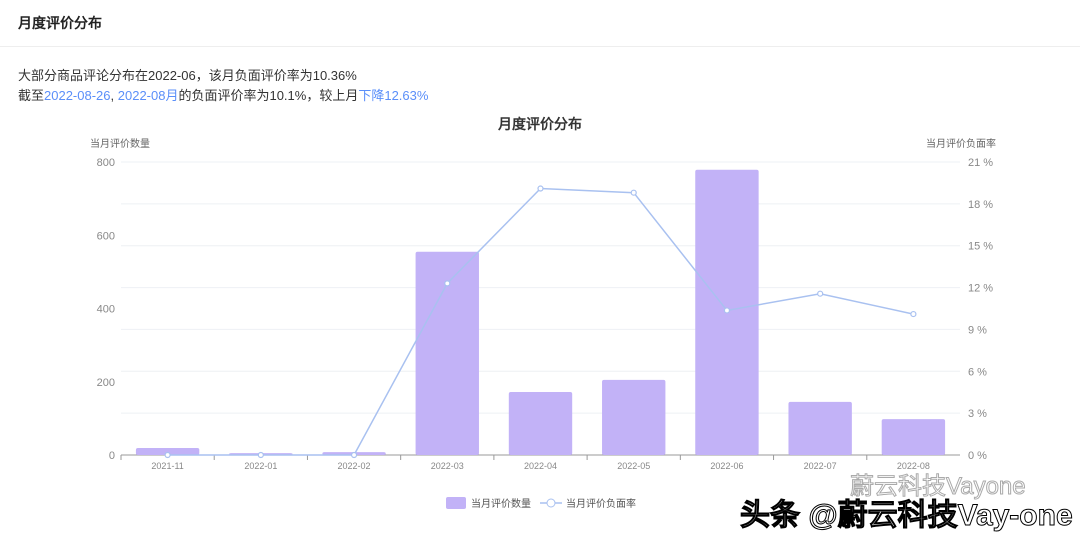  Describe the element at coordinates (907, 516) in the screenshot. I see `watermark-toutiao: 头条 @蔚云科技Vay-one` at that location.